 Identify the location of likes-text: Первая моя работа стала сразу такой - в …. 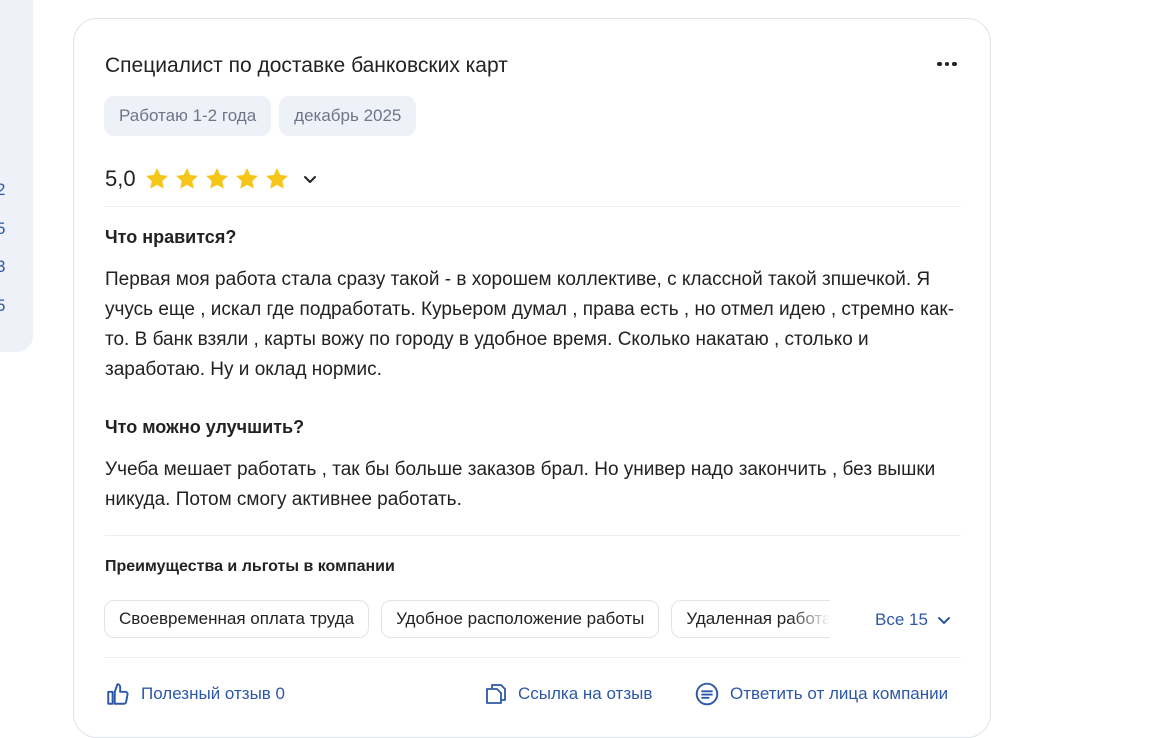
(530, 324).